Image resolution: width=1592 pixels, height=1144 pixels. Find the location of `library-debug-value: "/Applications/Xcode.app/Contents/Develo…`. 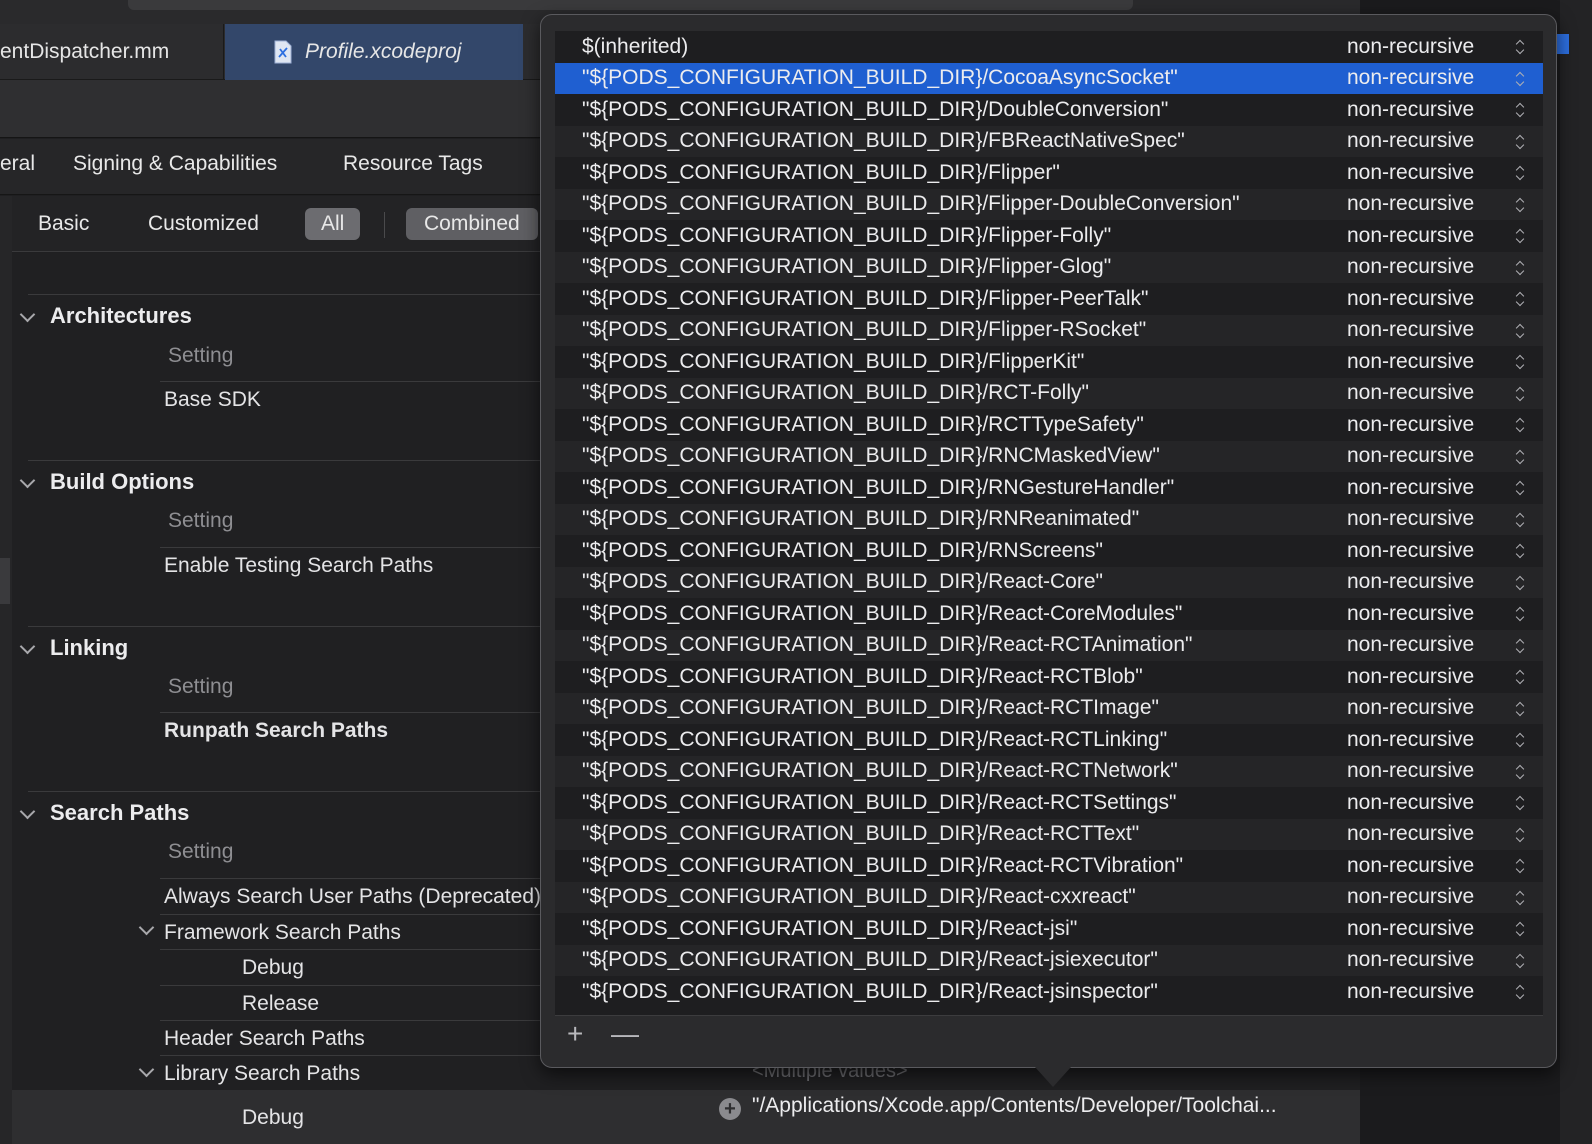

library-debug-value: "/Applications/Xcode.app/Contents/Develo… is located at coordinates (1014, 1106).